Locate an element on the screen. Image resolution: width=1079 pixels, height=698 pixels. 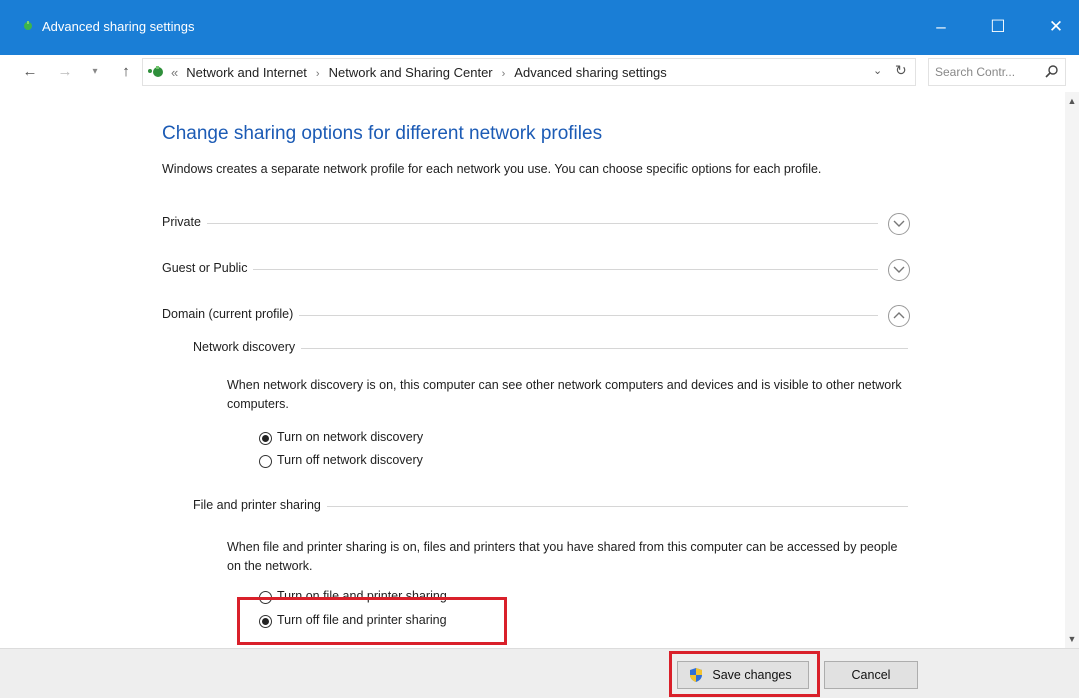
profile-guest-public: Guest or Public is located at coordinates (536, 270).